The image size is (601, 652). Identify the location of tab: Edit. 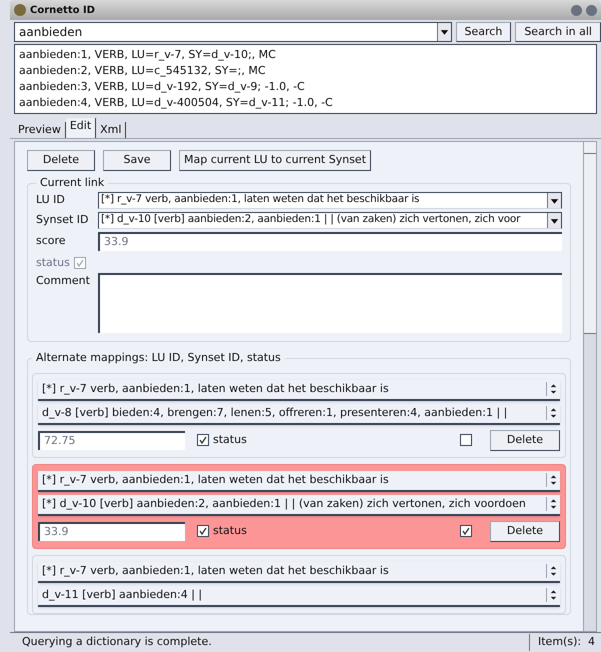
(81, 128).